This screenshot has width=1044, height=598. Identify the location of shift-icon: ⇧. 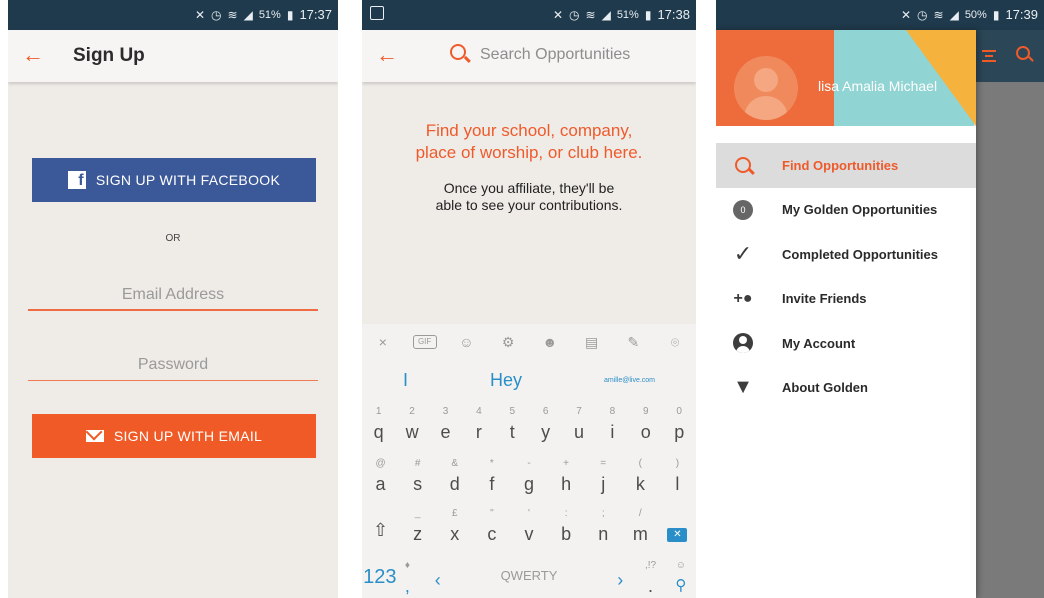
(381, 530).